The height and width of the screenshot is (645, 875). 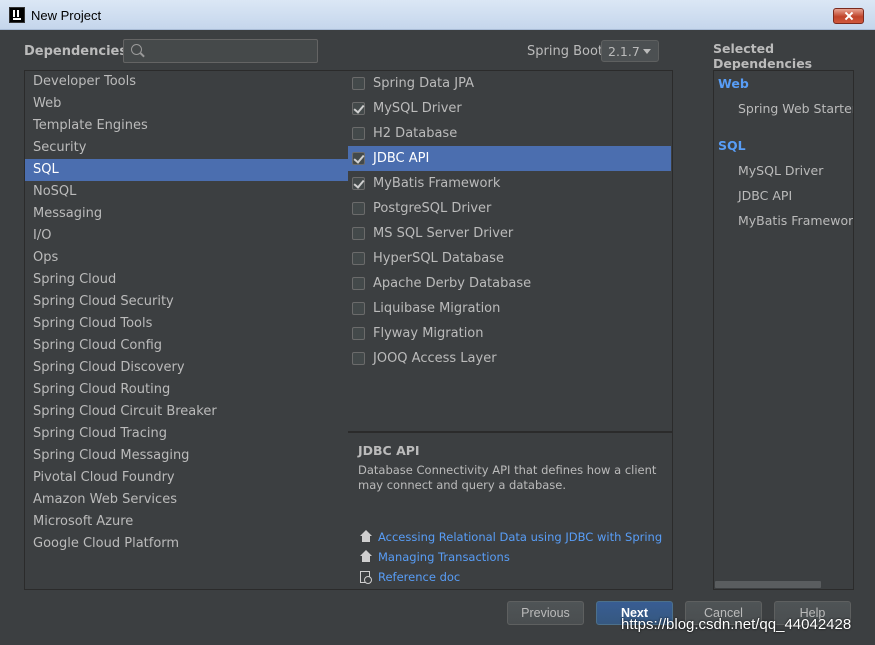 I want to click on dependency-item: JDBC API, so click(x=509, y=158).